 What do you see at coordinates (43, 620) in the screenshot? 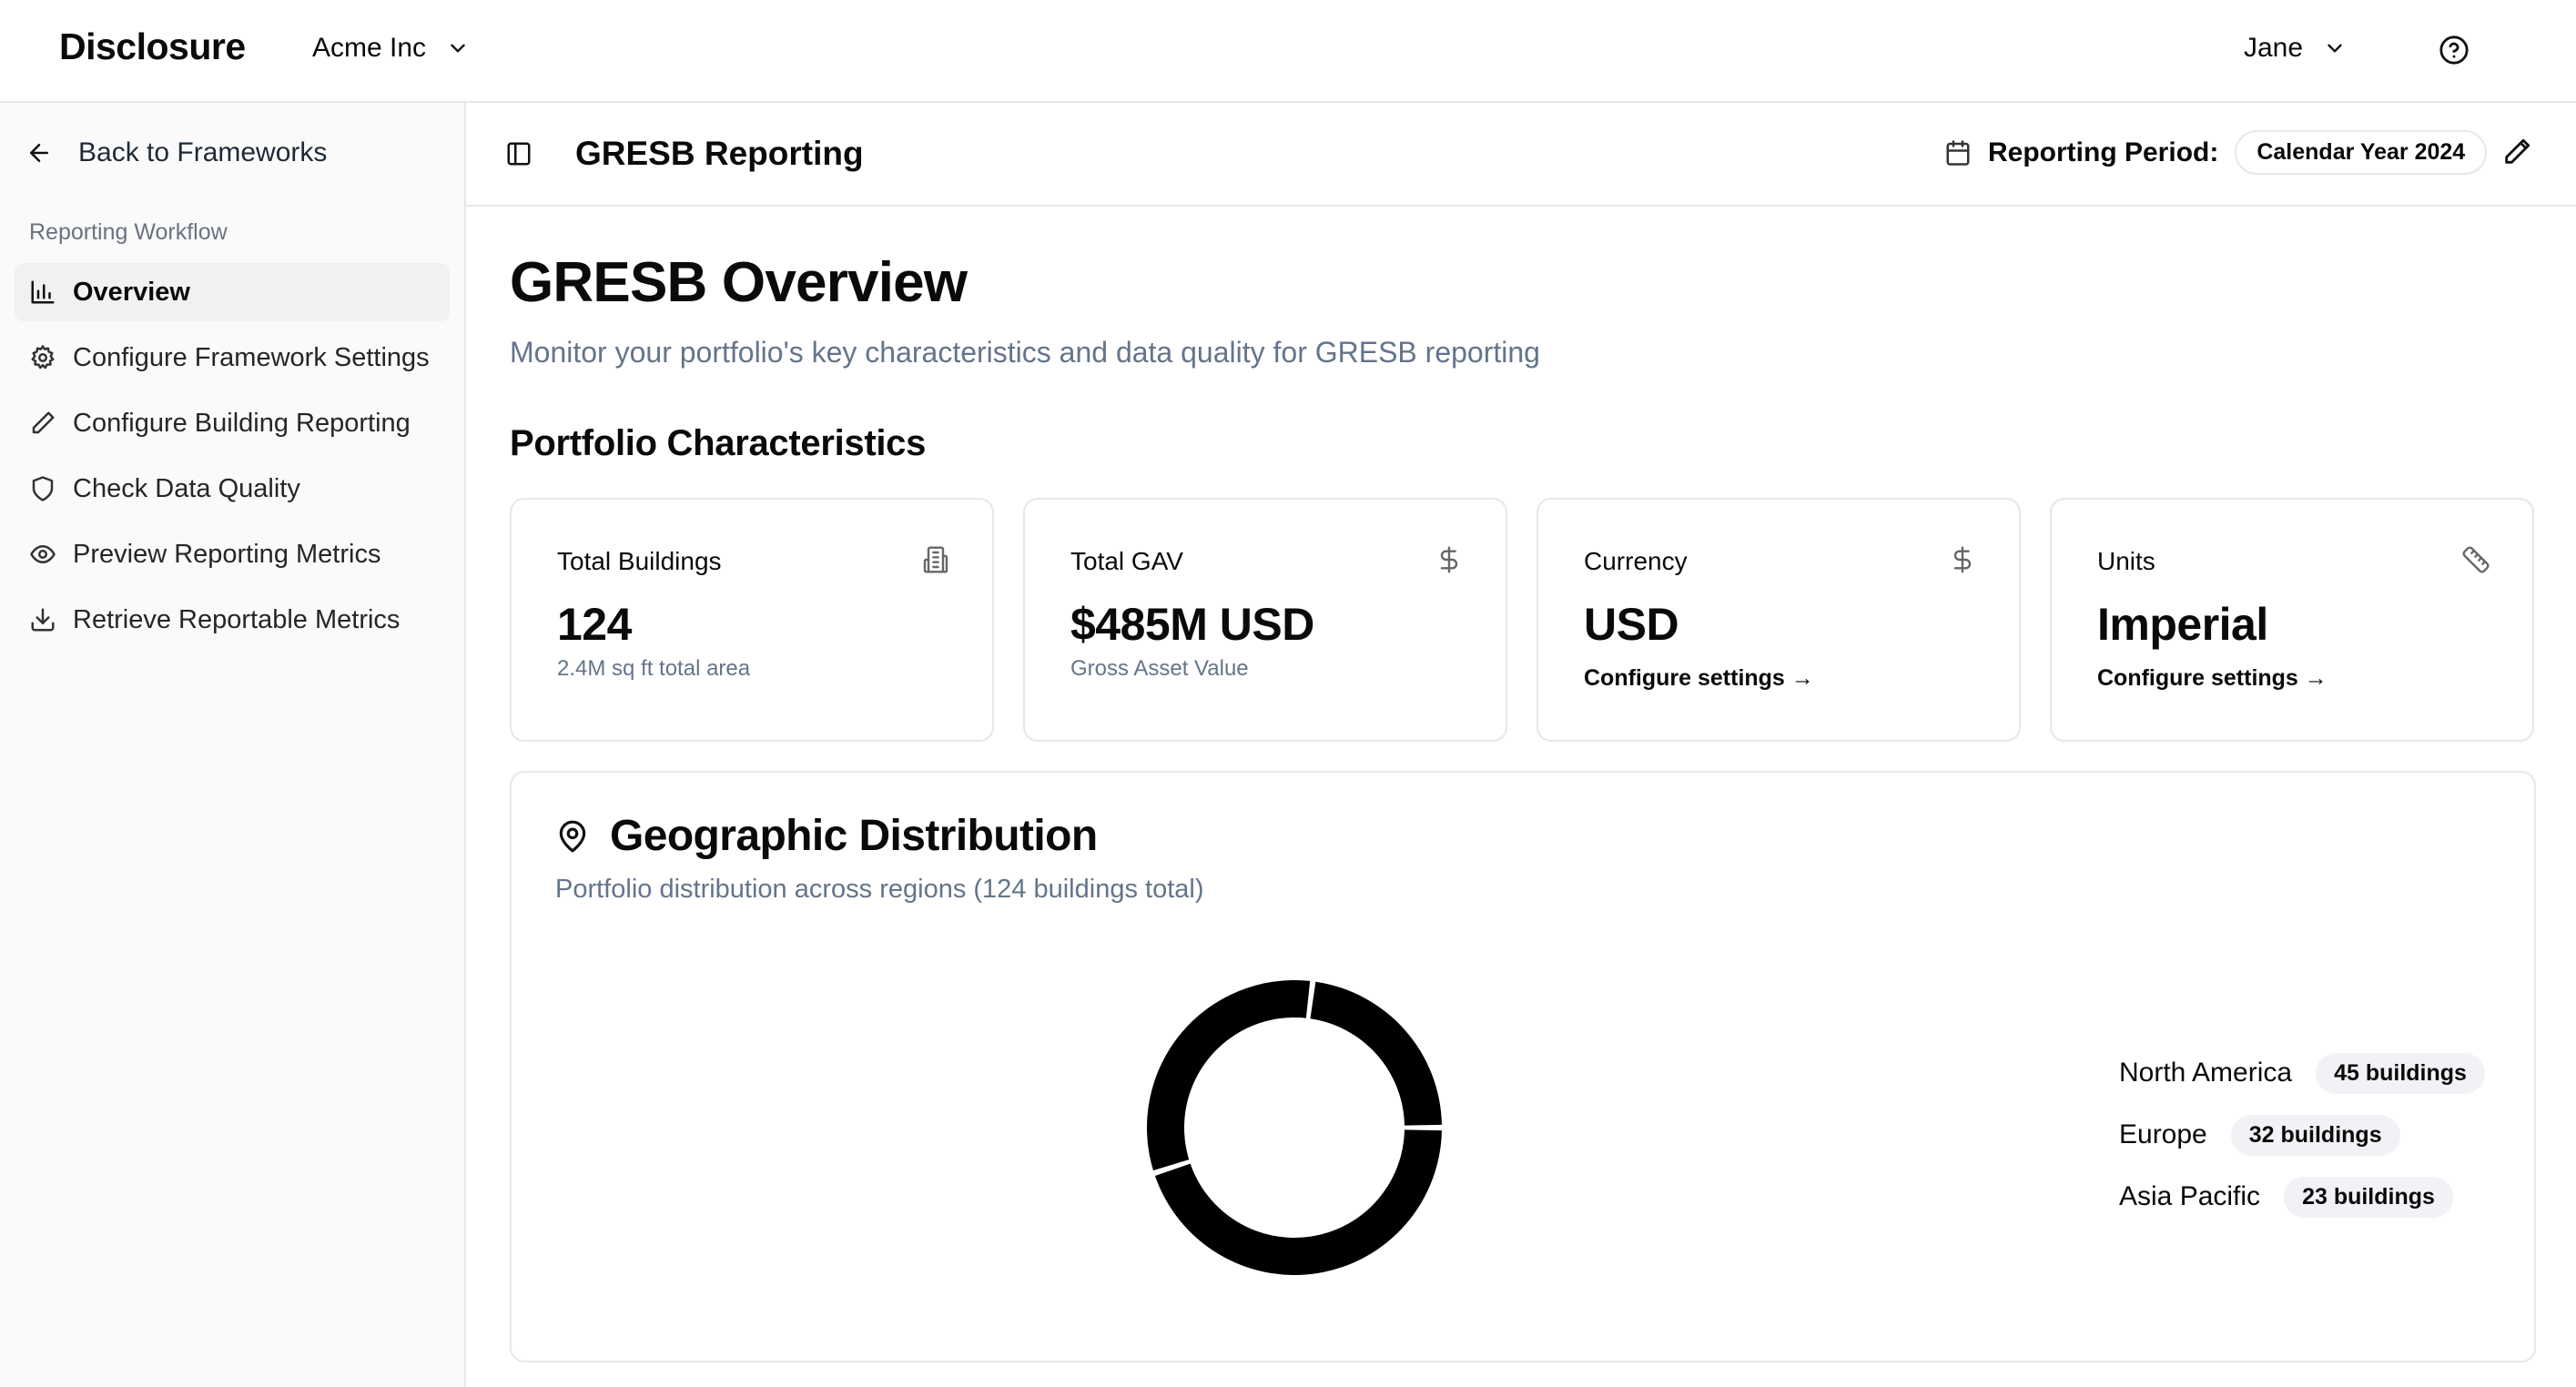
I see `download-icon` at bounding box center [43, 620].